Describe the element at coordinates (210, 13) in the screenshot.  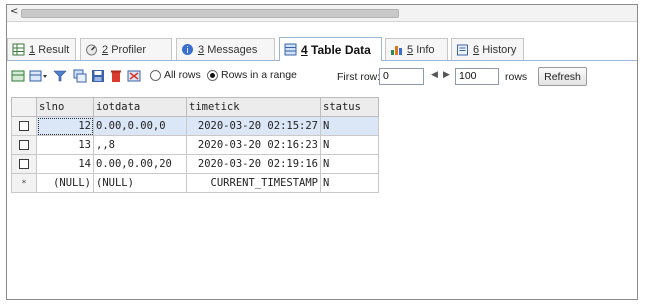
I see `scrollbar-thumb` at that location.